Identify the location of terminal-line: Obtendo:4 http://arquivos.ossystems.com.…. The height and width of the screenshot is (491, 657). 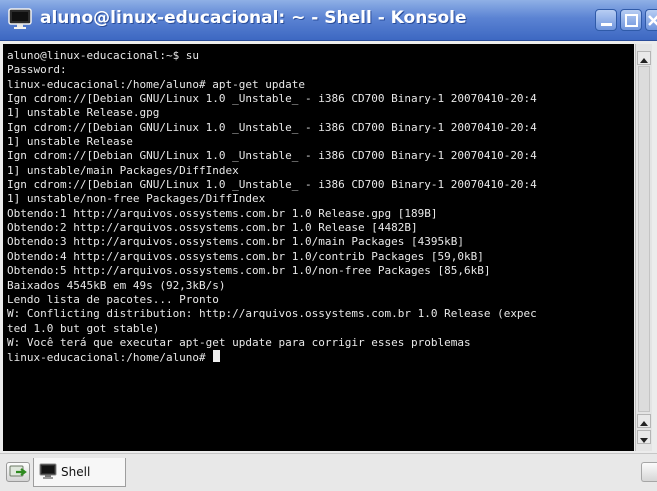
(245, 256).